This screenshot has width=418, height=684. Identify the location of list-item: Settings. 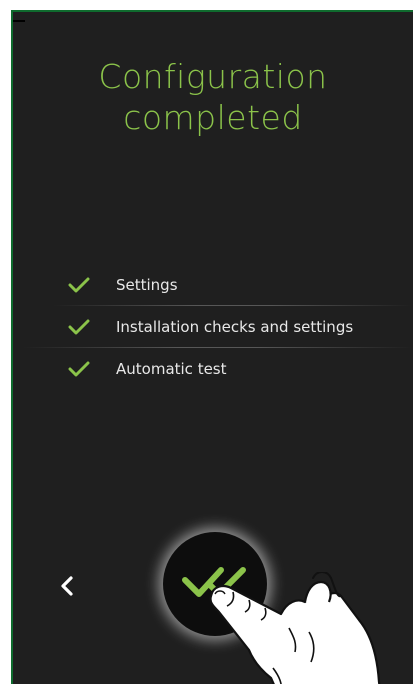
(213, 285).